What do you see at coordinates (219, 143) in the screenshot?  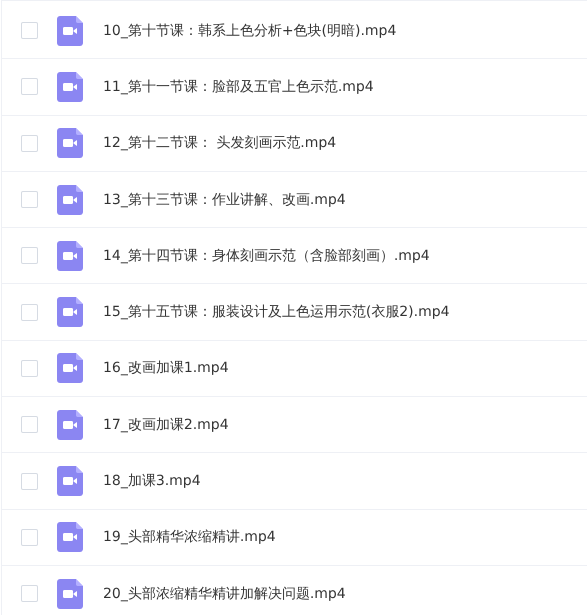 I see `file-name: 12_第十二节课： 头发刻画示范.mp4` at bounding box center [219, 143].